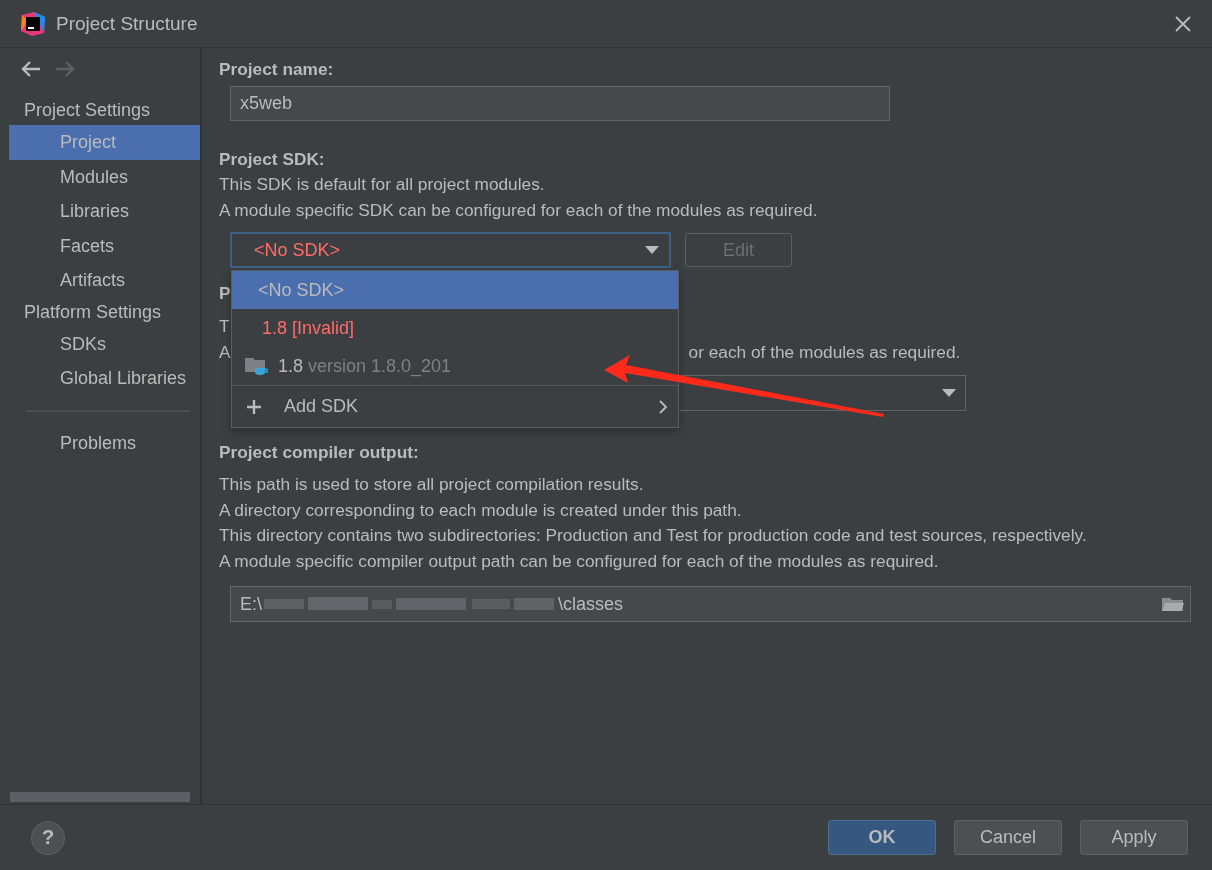  What do you see at coordinates (319, 452) in the screenshot?
I see `field-label: Project compiler output:` at bounding box center [319, 452].